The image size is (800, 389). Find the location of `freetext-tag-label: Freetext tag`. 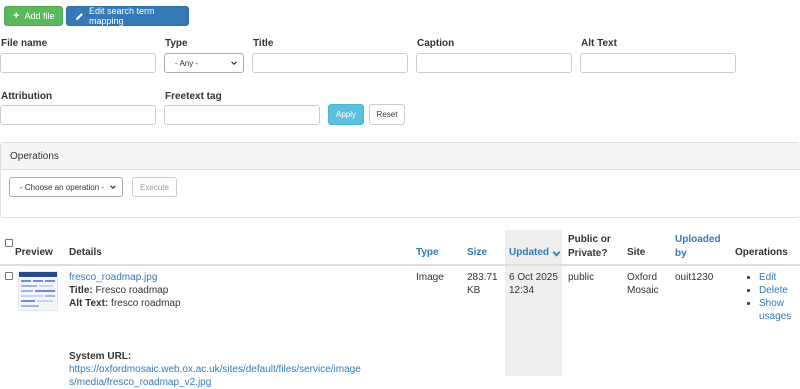

freetext-tag-label: Freetext tag is located at coordinates (193, 96).